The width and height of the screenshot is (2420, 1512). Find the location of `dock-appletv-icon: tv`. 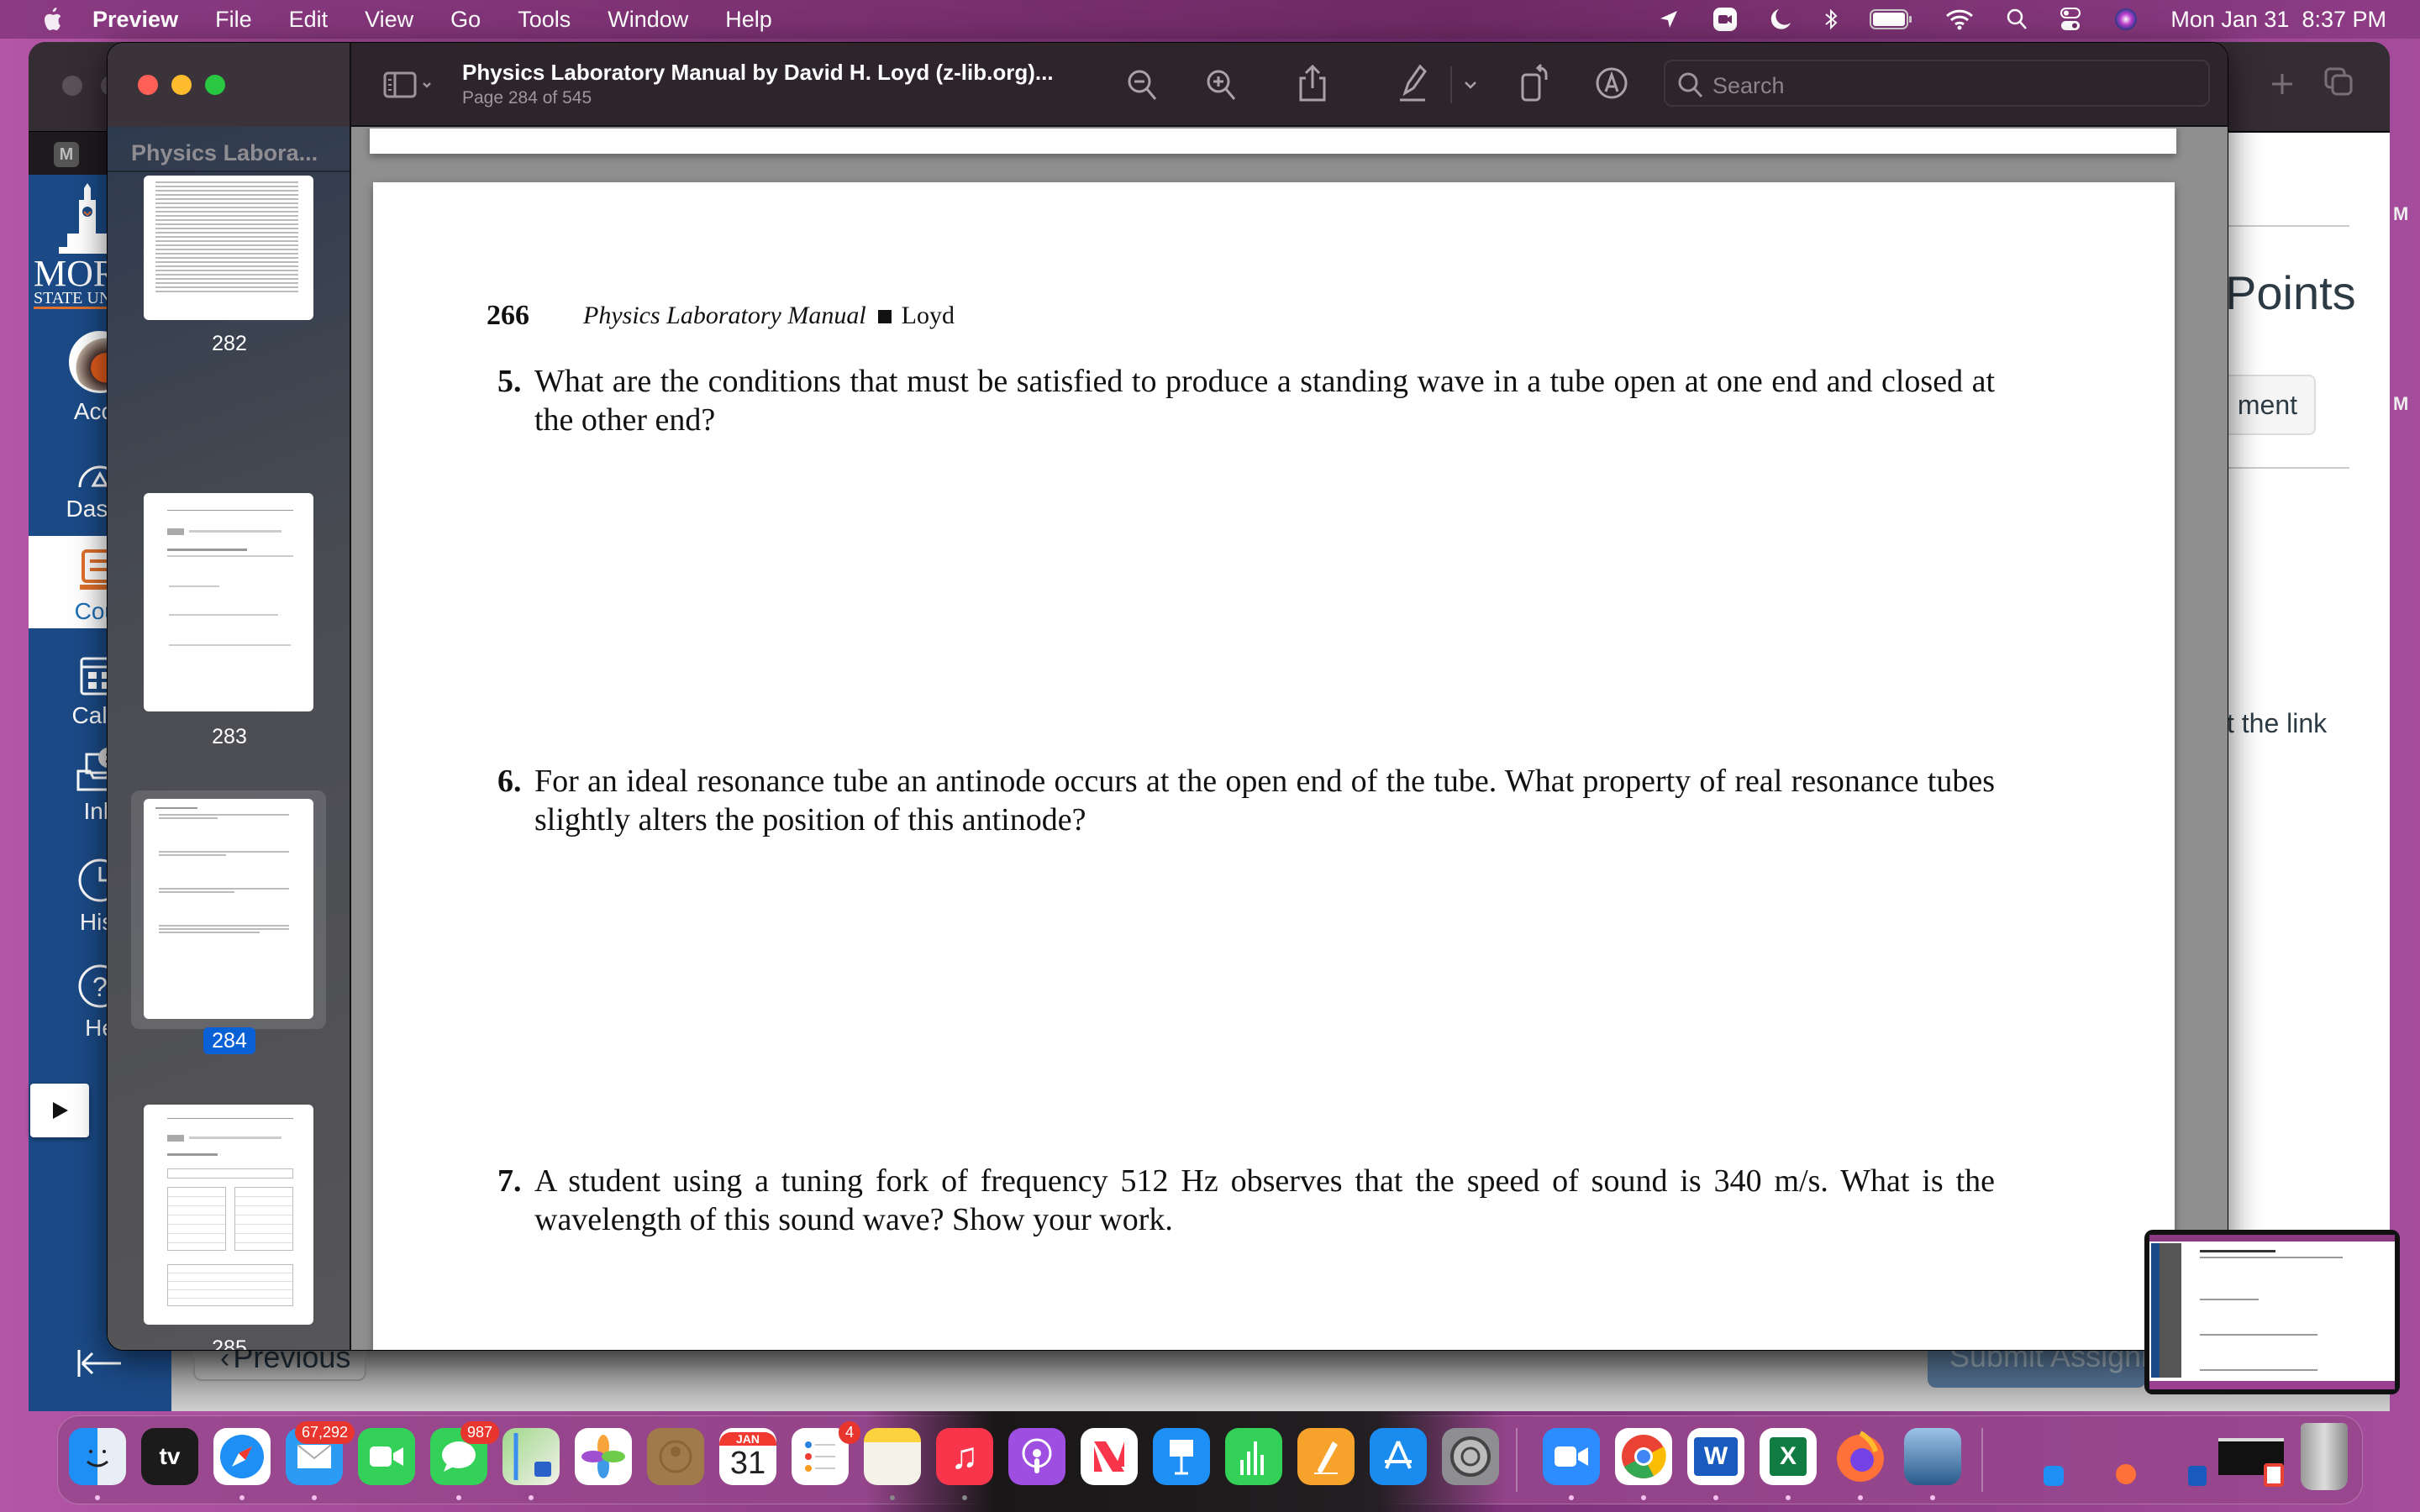

dock-appletv-icon: tv is located at coordinates (169, 1456).